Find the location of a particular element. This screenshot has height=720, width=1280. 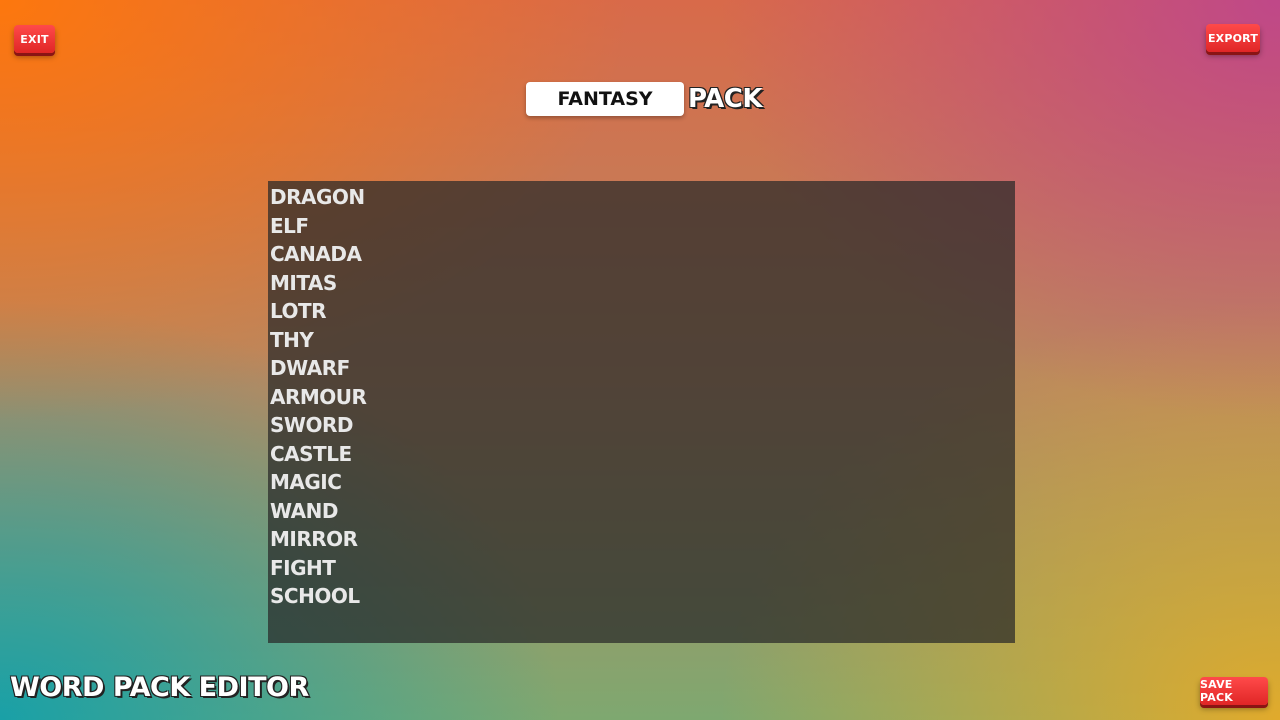

word-item: WAND is located at coordinates (642, 511).